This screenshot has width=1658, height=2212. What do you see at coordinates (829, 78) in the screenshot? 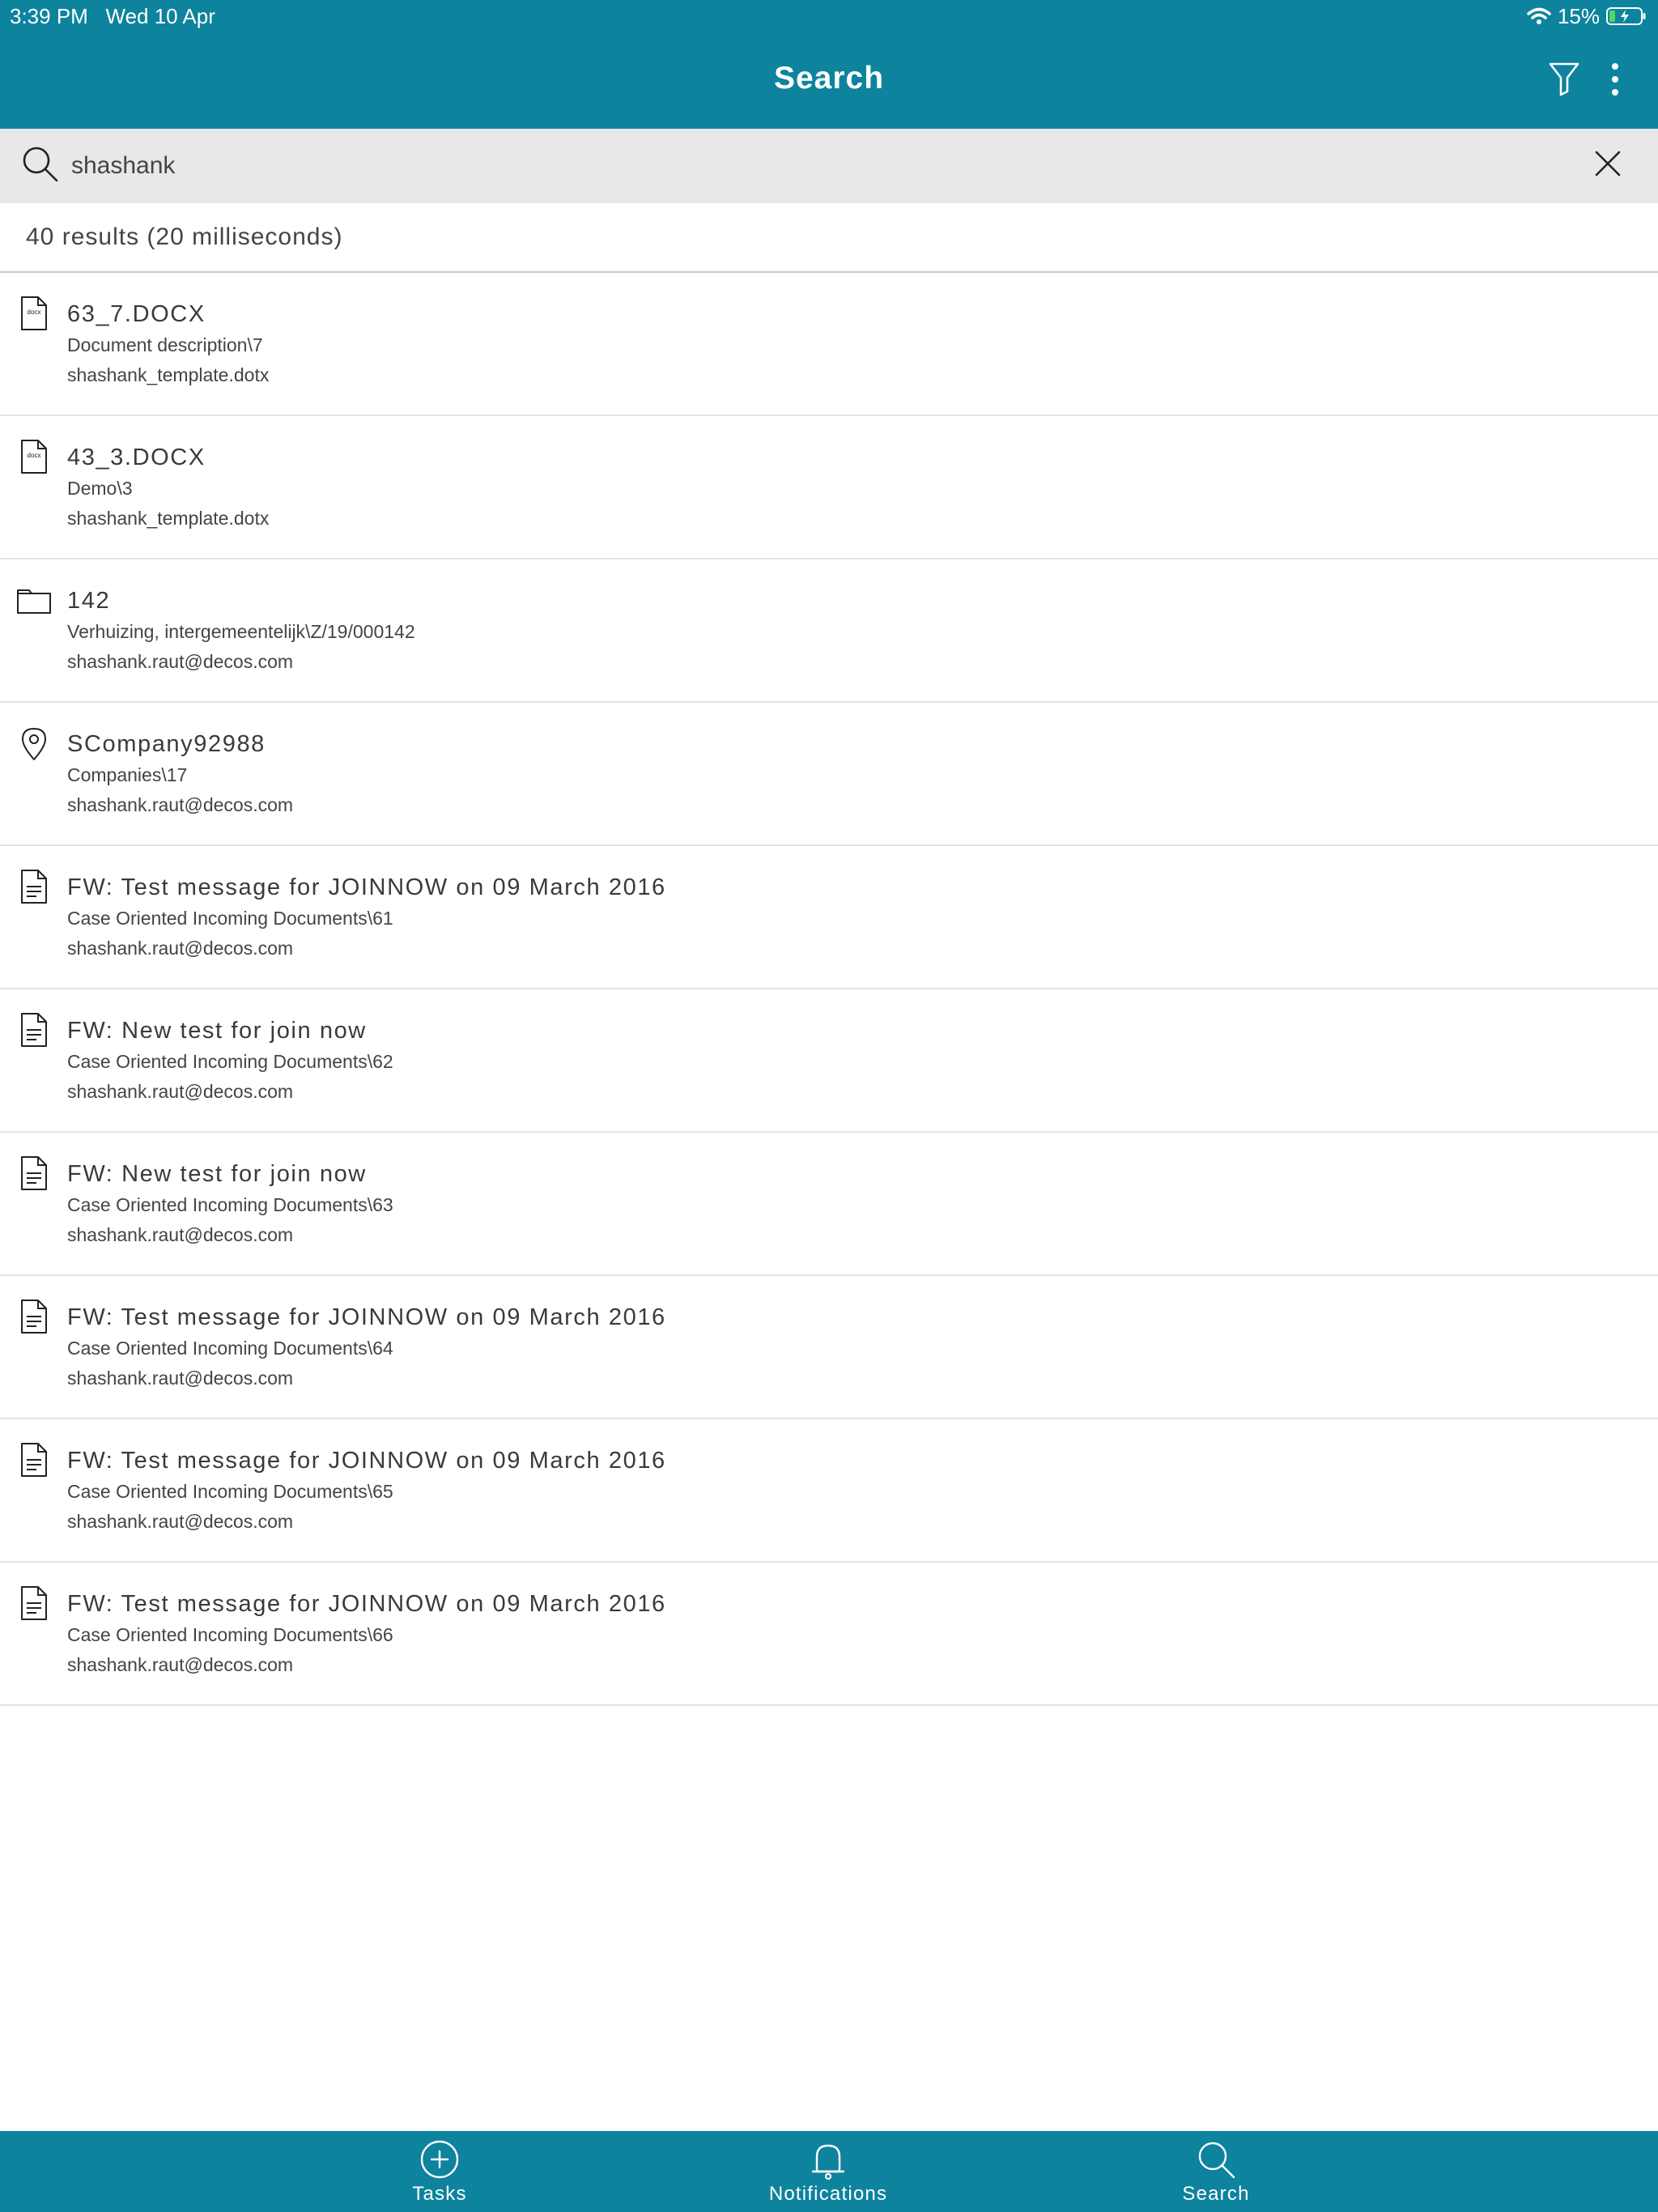
I see `page-title: Search` at bounding box center [829, 78].